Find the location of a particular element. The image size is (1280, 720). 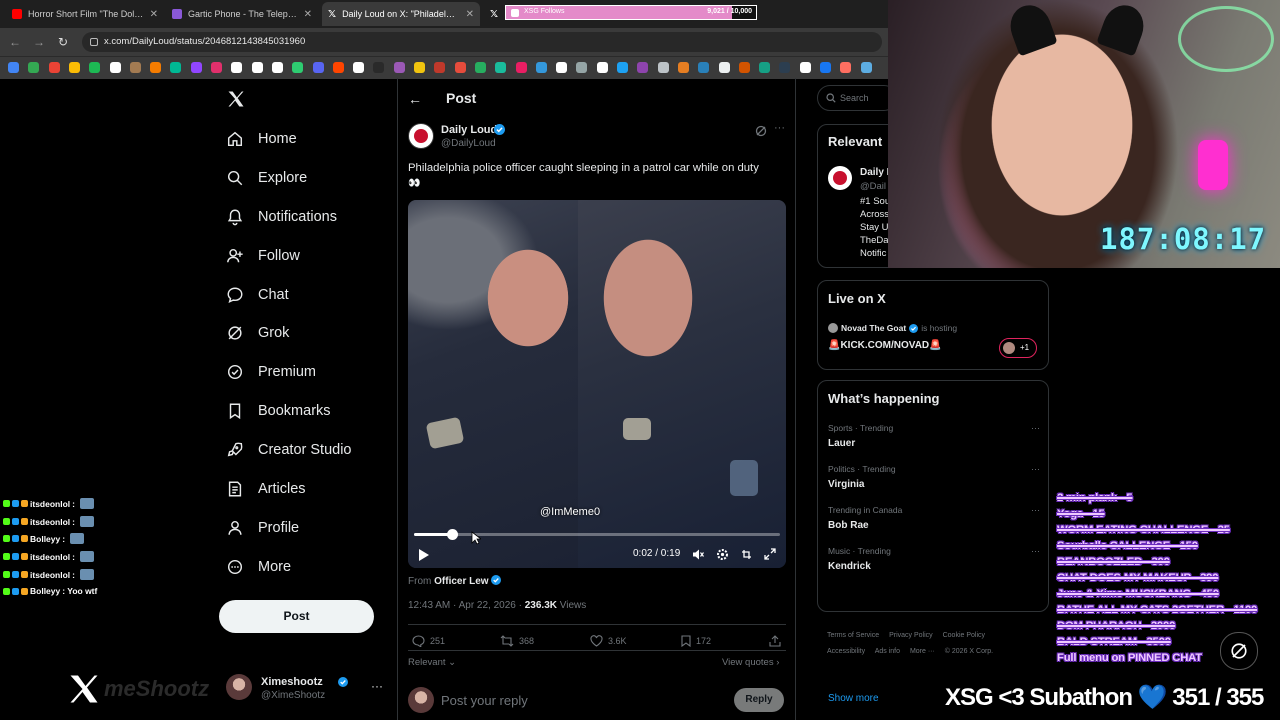

show-more-link: Show more is located at coordinates (853, 698).